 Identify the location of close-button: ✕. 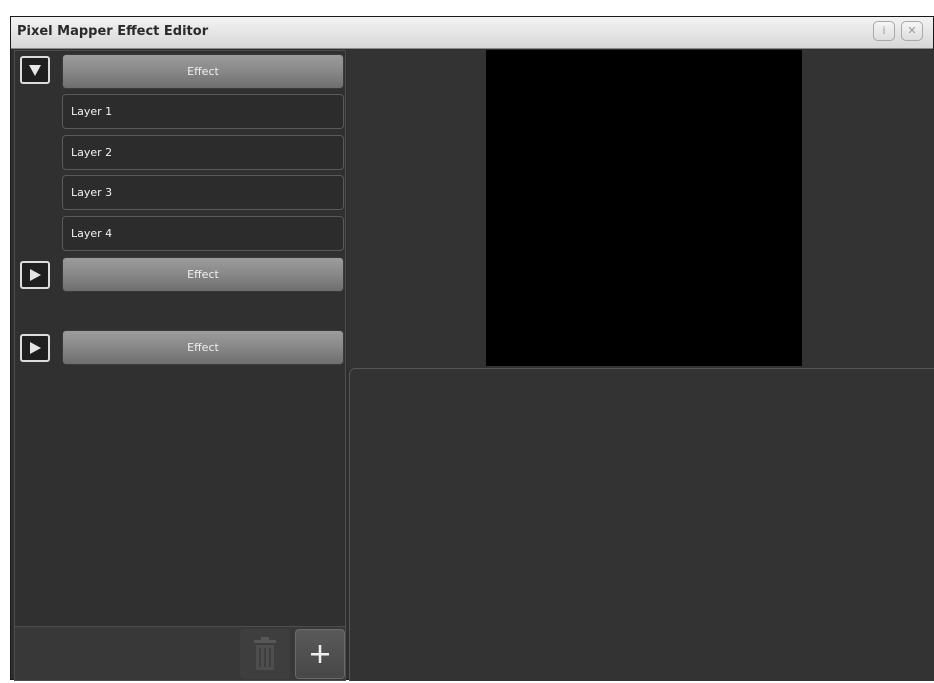
(912, 31).